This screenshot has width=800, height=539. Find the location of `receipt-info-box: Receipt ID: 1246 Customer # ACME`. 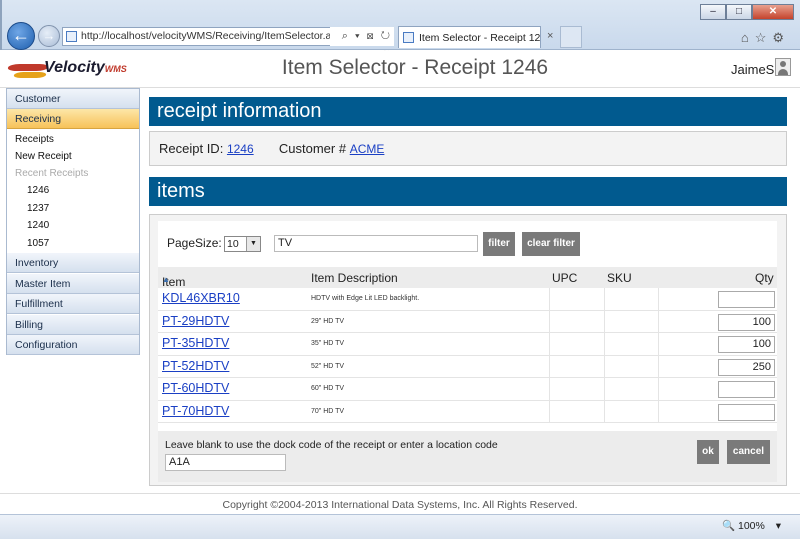

receipt-info-box: Receipt ID: 1246 Customer # ACME is located at coordinates (468, 148).